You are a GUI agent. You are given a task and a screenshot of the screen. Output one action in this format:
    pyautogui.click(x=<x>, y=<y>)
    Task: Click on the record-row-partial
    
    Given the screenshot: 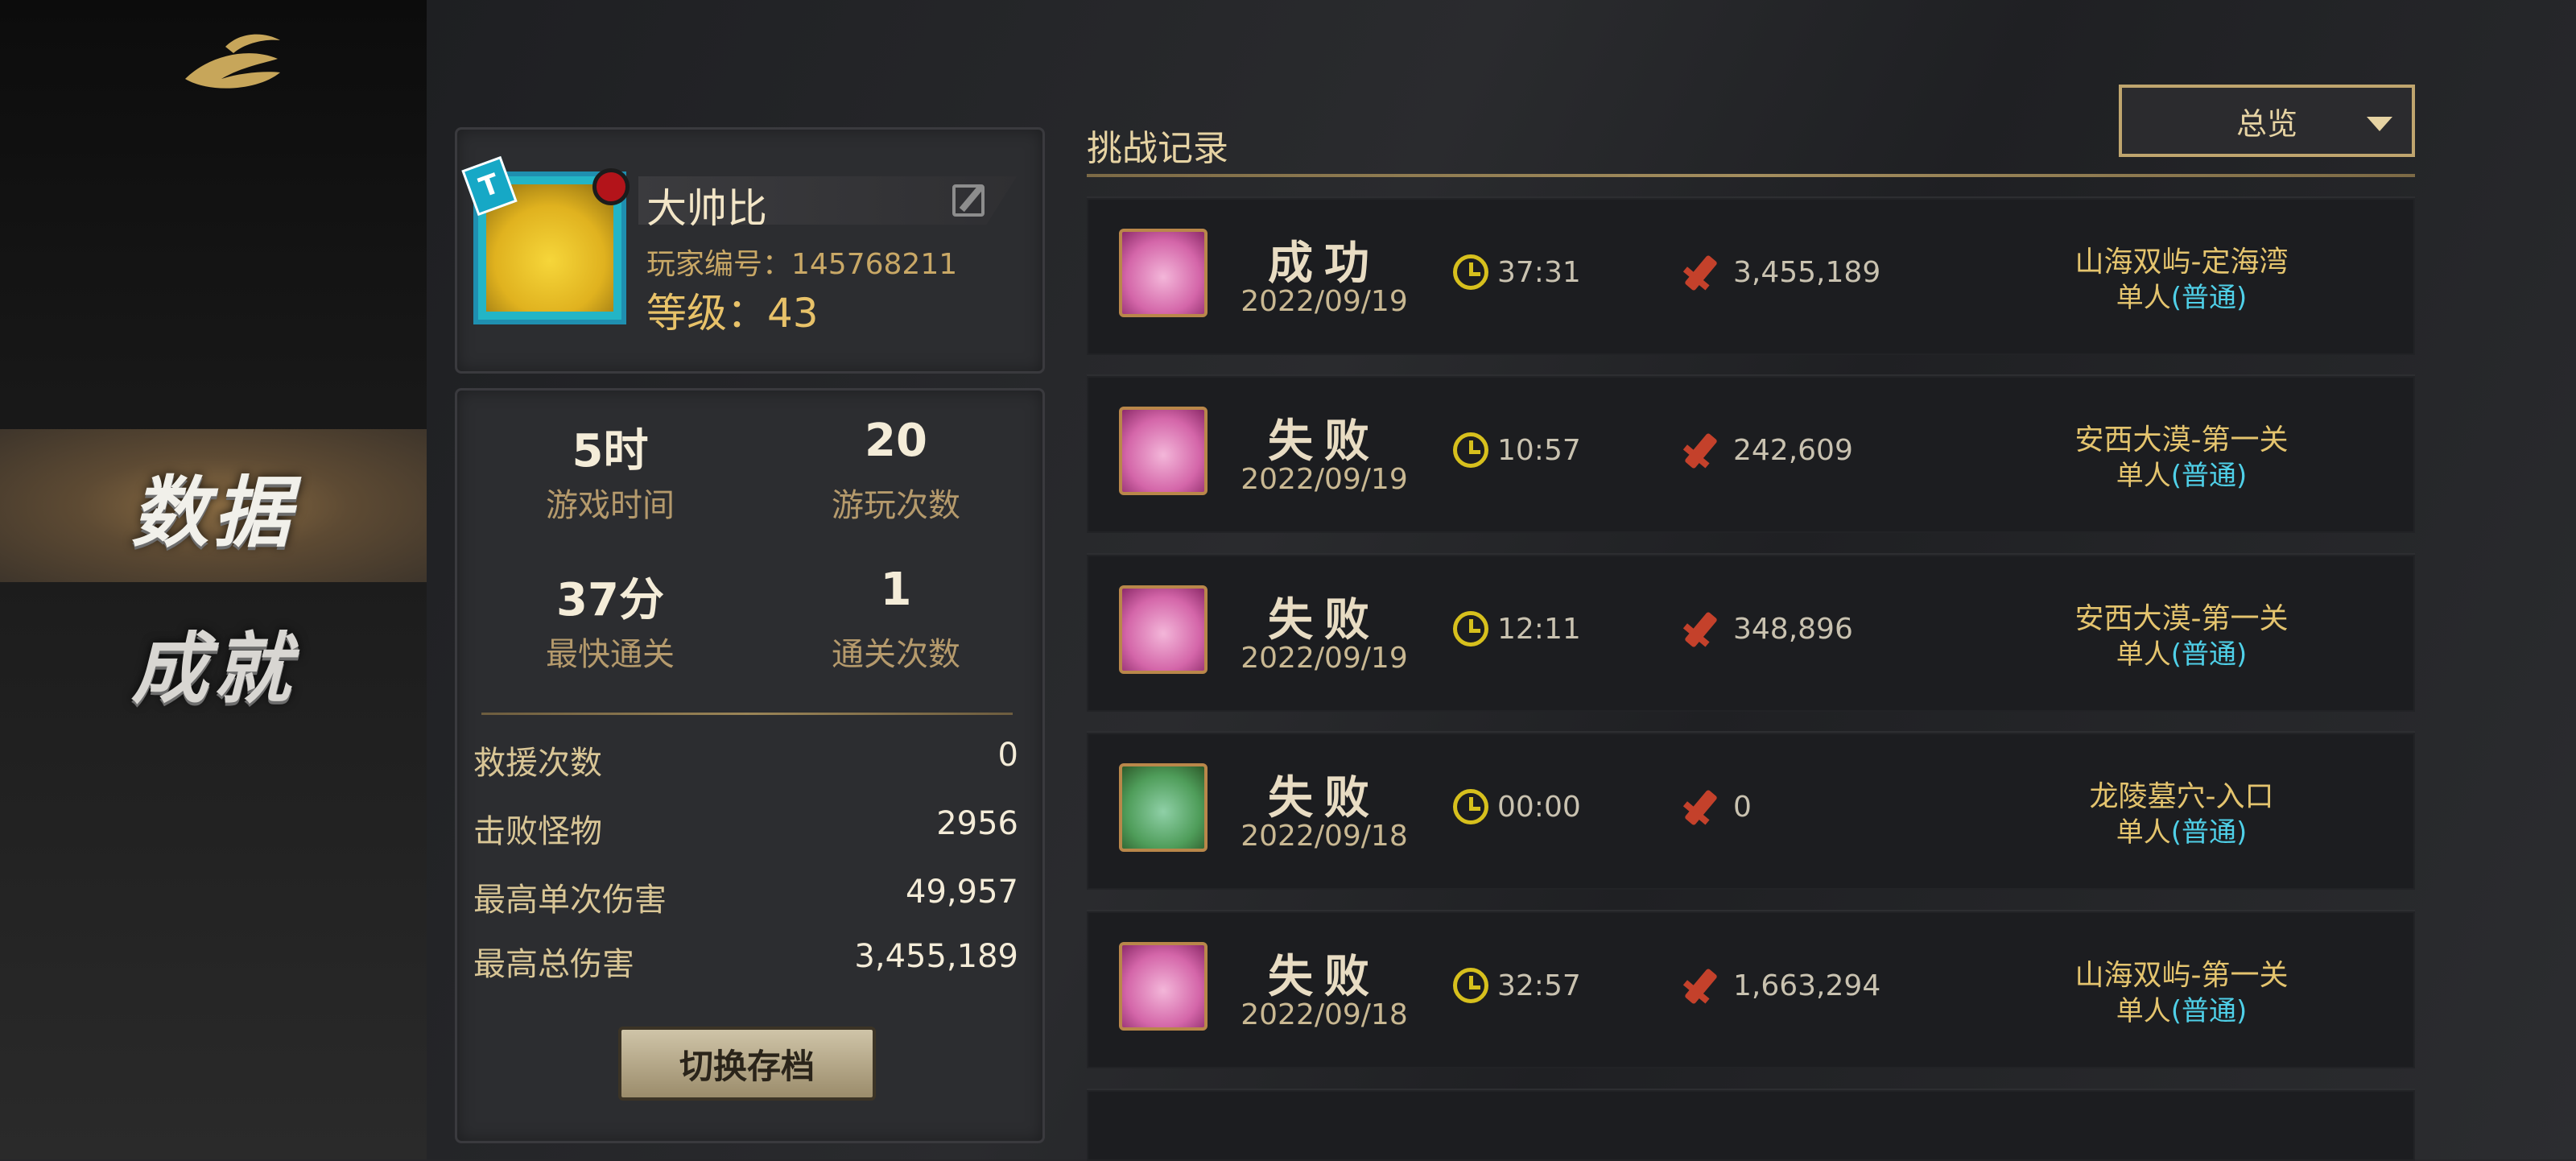 What is the action you would take?
    pyautogui.click(x=1751, y=1125)
    